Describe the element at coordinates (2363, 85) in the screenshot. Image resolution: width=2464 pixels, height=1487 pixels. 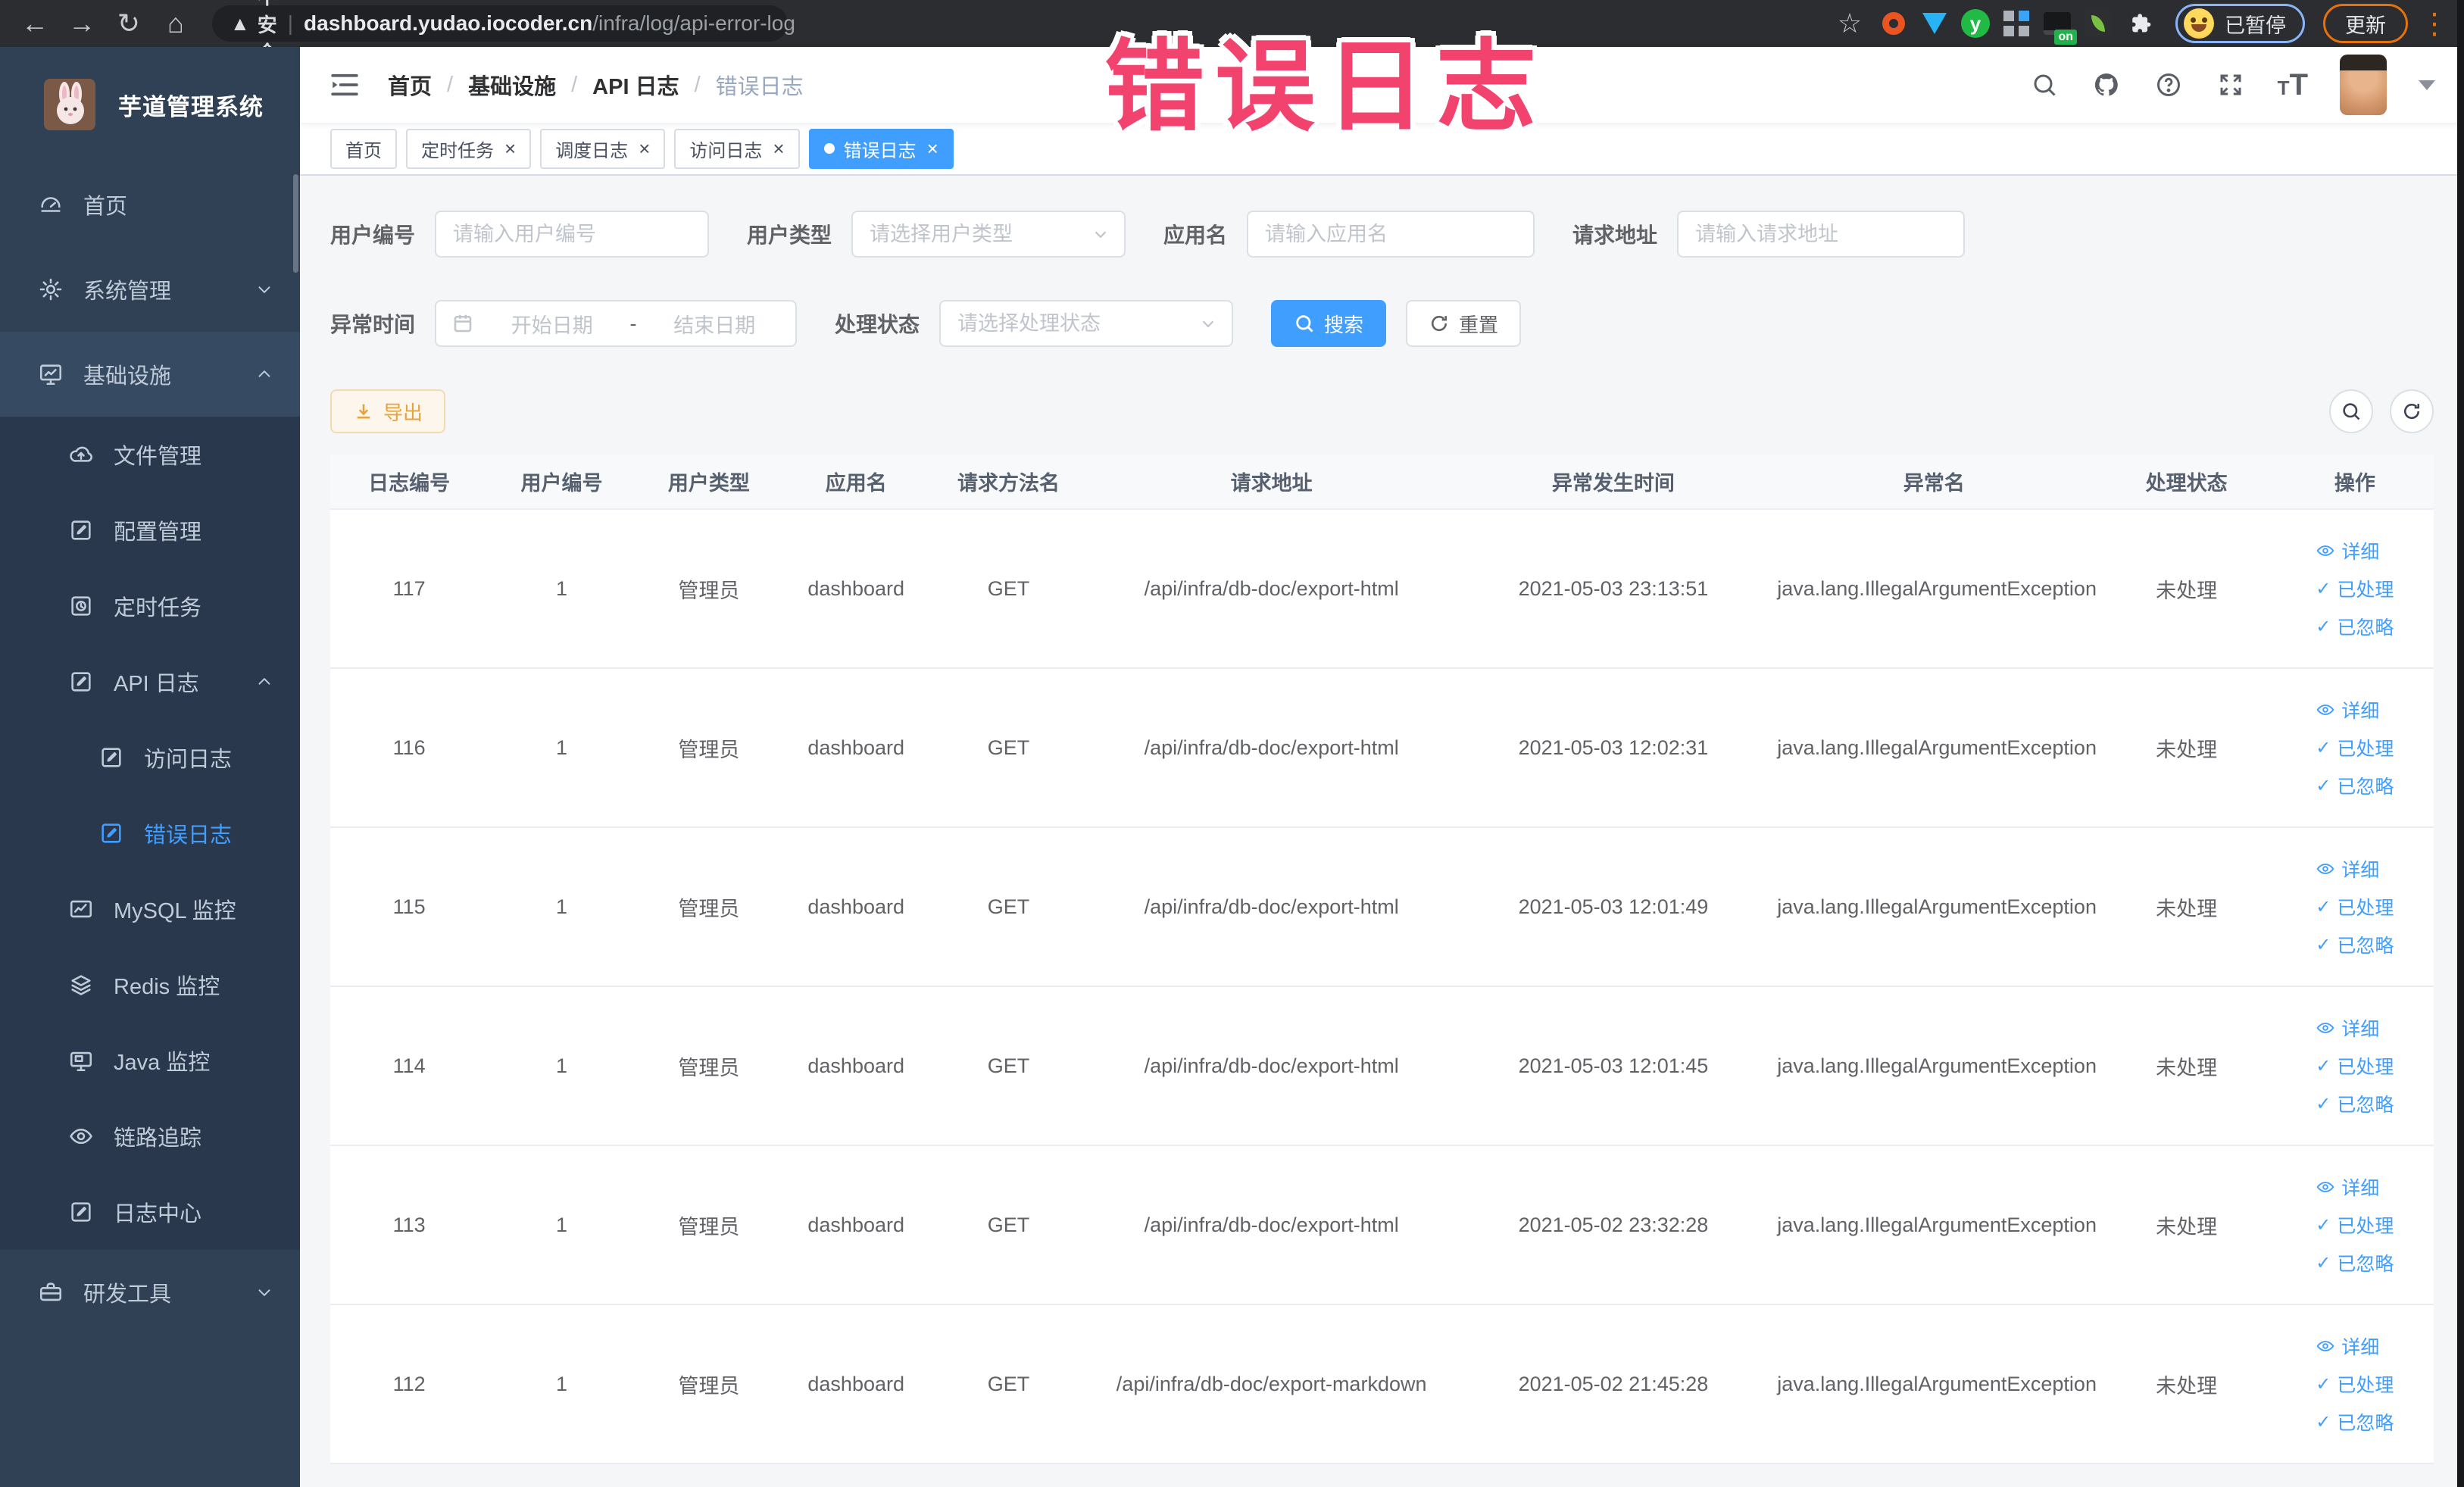
I see `user-avatar` at that location.